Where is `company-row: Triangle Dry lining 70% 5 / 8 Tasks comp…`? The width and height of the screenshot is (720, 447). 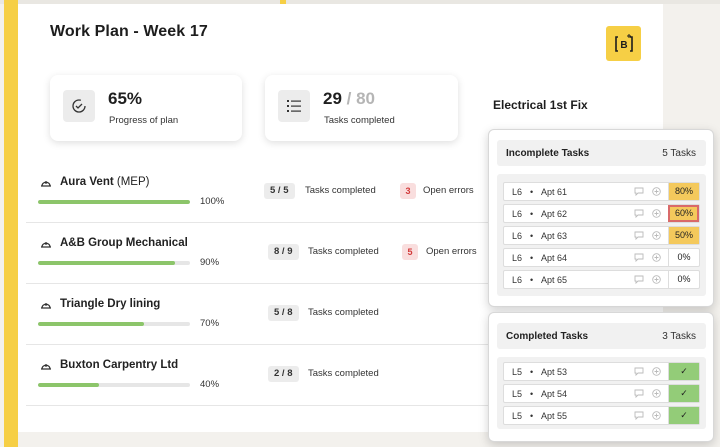 company-row: Triangle Dry lining 70% 5 / 8 Tasks comp… is located at coordinates (258, 314).